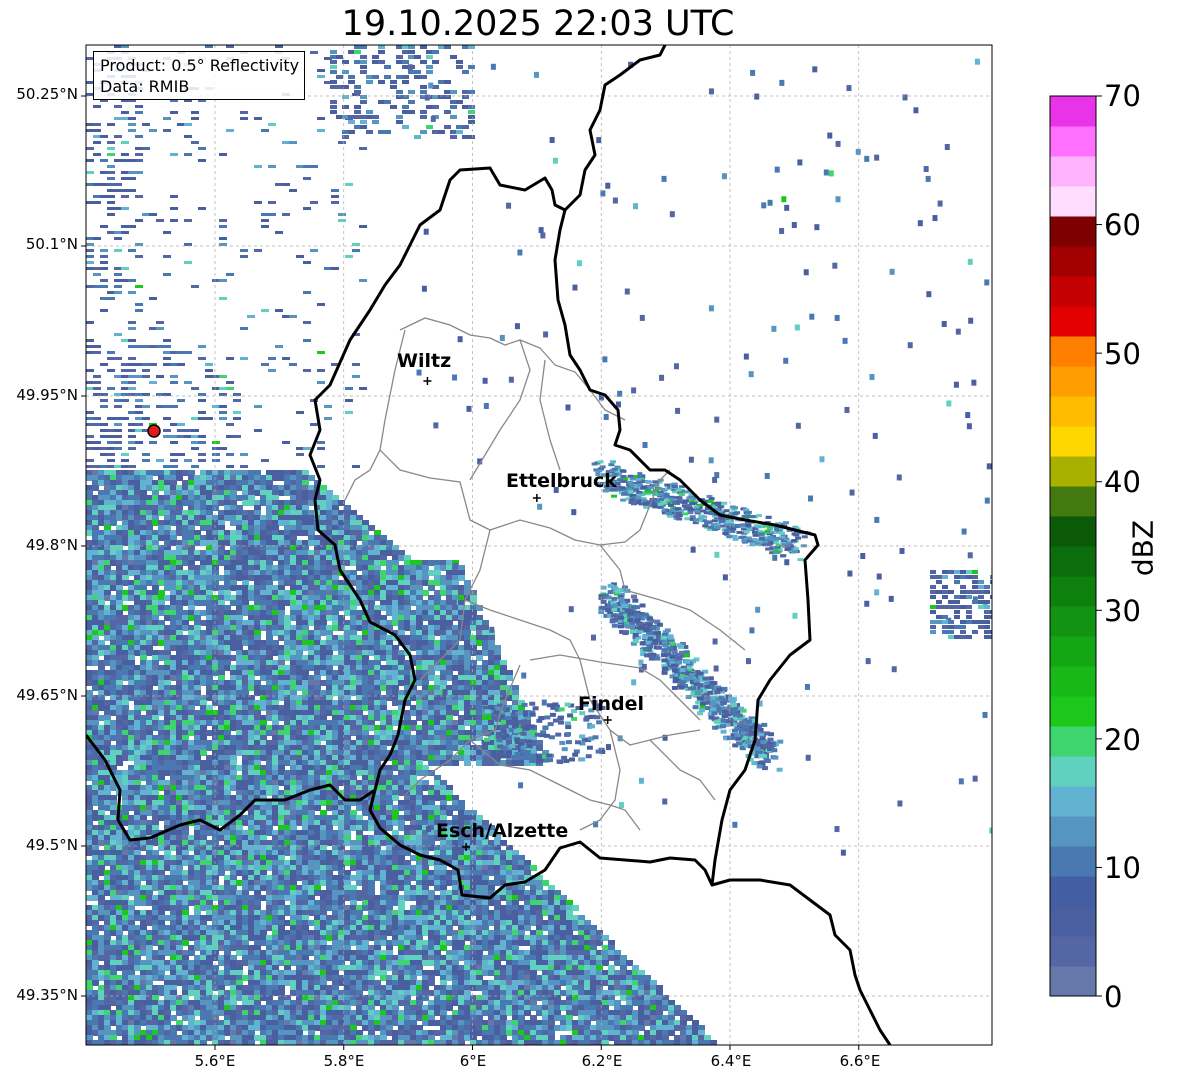  Describe the element at coordinates (502, 831) in the screenshot. I see `city-label-esch-alzette: Esch/Alzette` at that location.